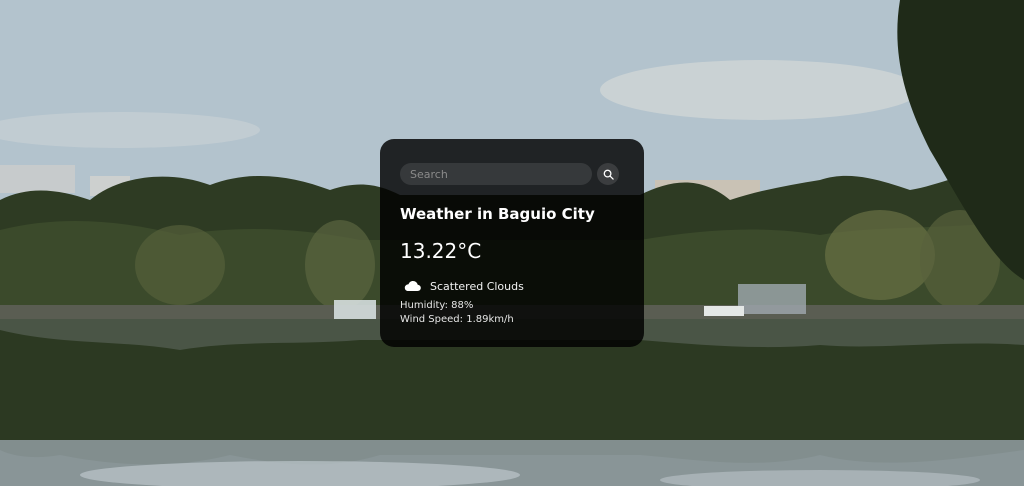  Describe the element at coordinates (412, 286) in the screenshot. I see `cloud-icon` at that location.